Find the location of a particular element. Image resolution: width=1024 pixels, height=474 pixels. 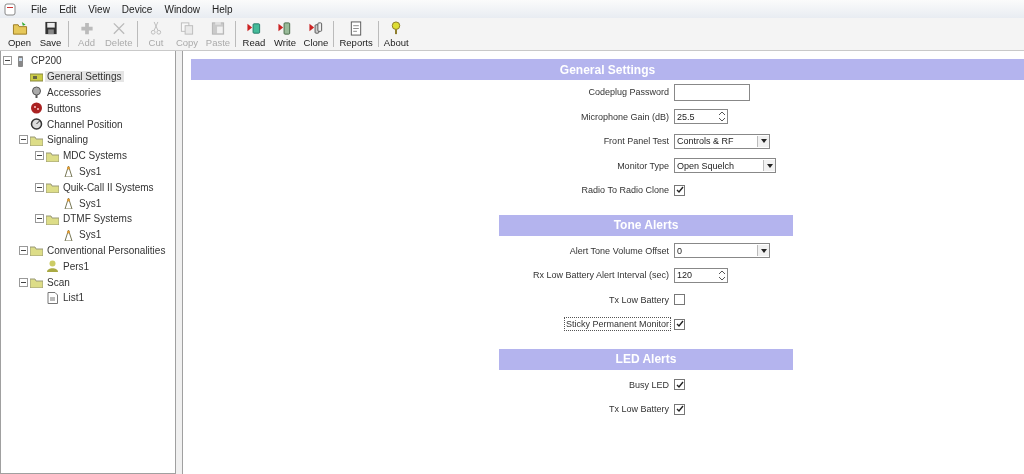

toolbar-button: Reports is located at coordinates (356, 34).